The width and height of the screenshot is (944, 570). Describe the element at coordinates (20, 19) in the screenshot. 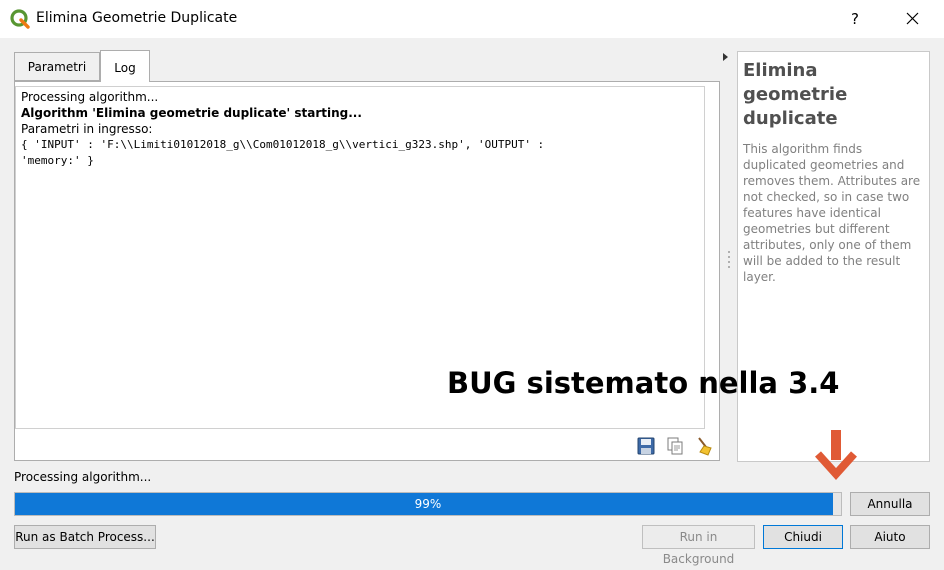

I see `qgis-logo-icon` at that location.